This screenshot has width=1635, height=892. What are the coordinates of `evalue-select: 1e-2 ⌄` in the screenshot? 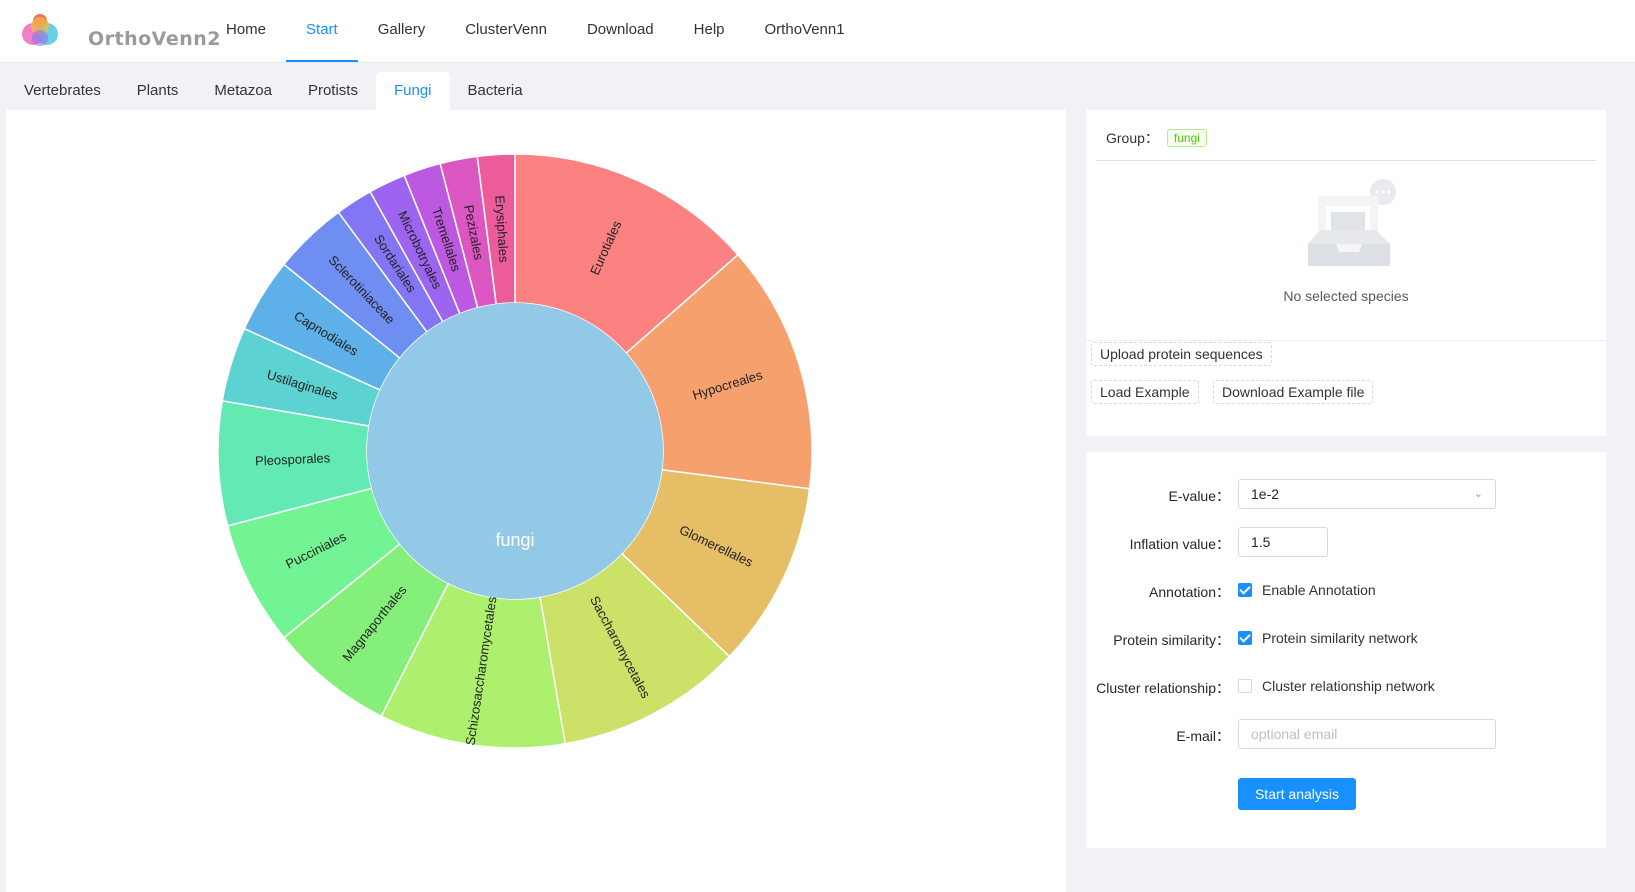 It's located at (1367, 494).